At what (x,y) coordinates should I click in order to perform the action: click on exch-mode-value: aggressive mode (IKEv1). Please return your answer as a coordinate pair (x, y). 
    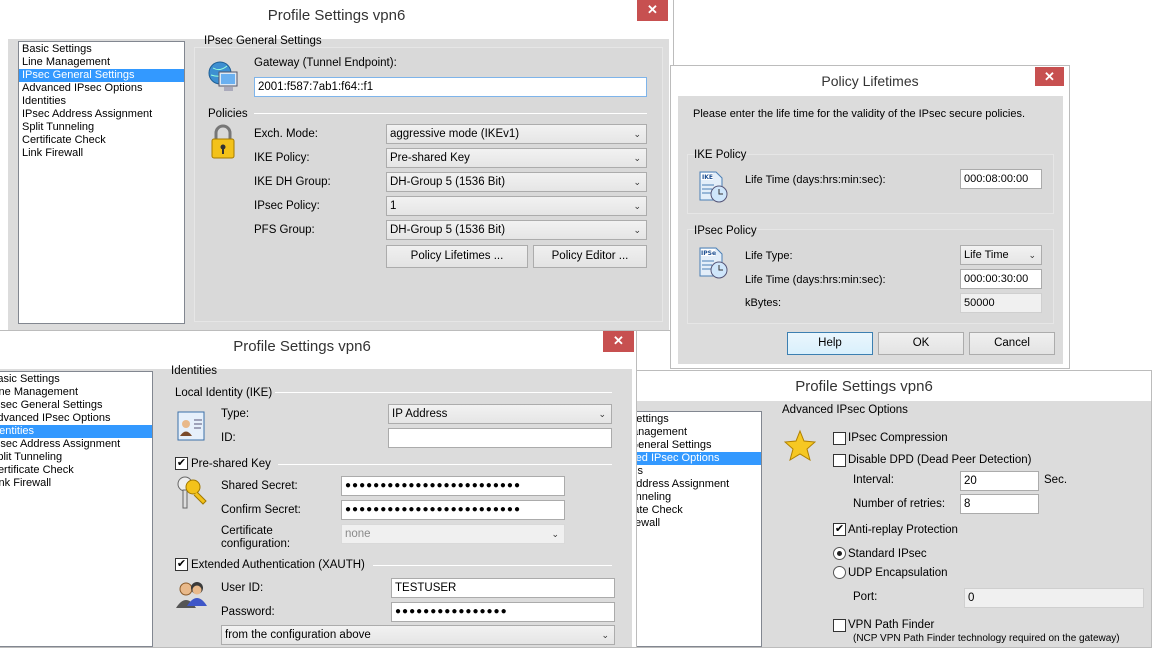
    Looking at the image, I should click on (455, 134).